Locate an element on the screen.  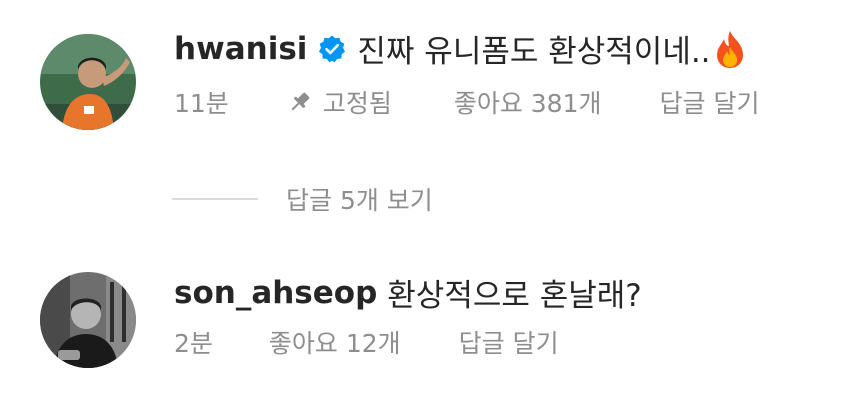
pin-icon is located at coordinates (300, 102).